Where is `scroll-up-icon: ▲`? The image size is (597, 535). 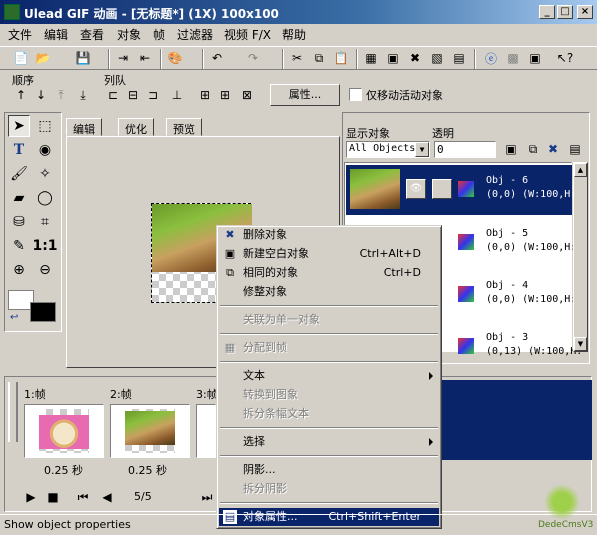
scroll-up-icon: ▲ is located at coordinates (580, 170).